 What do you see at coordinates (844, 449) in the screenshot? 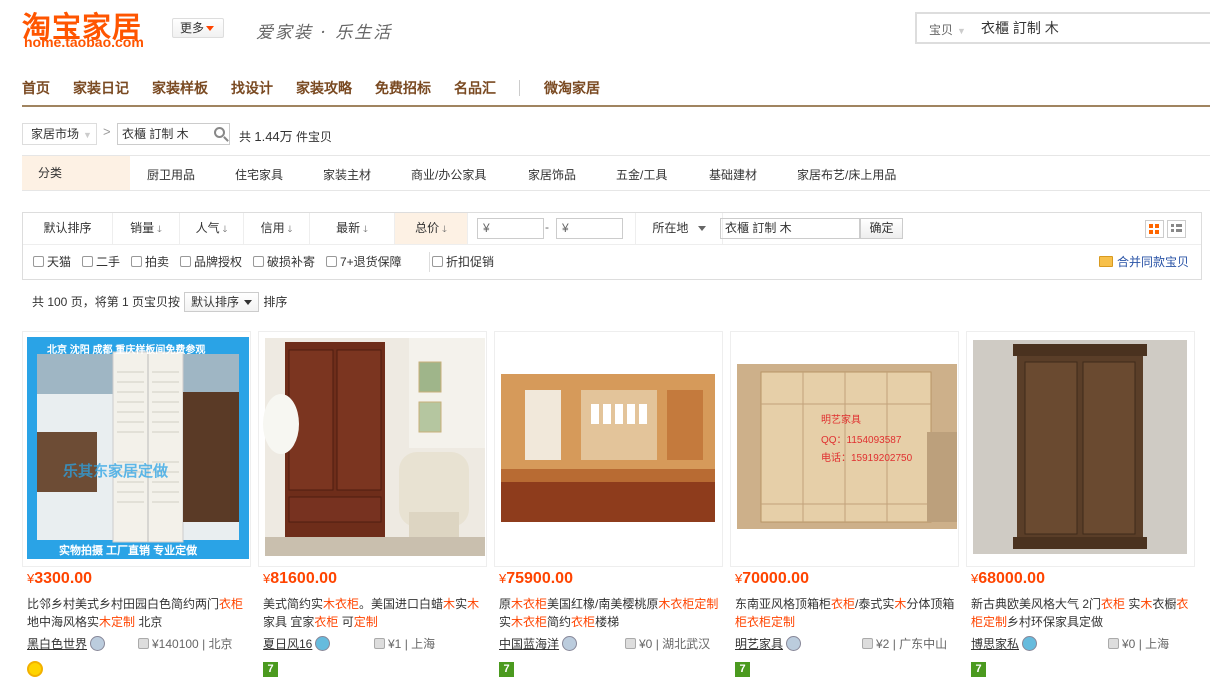
I see `product-card: 明艺家具 QQ：1154093587 电话：15919202750` at bounding box center [844, 449].